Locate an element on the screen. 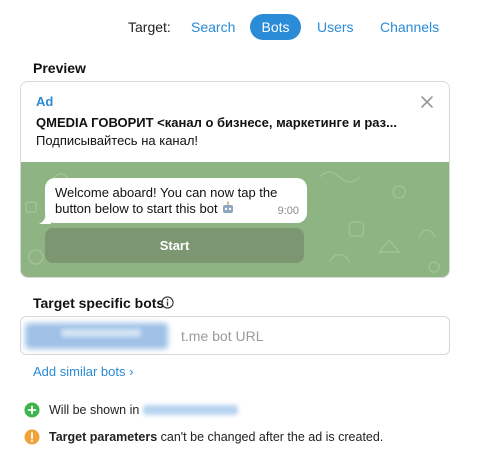 This screenshot has width=501, height=468. bot-url-placeholder: t.me bot URL is located at coordinates (222, 336).